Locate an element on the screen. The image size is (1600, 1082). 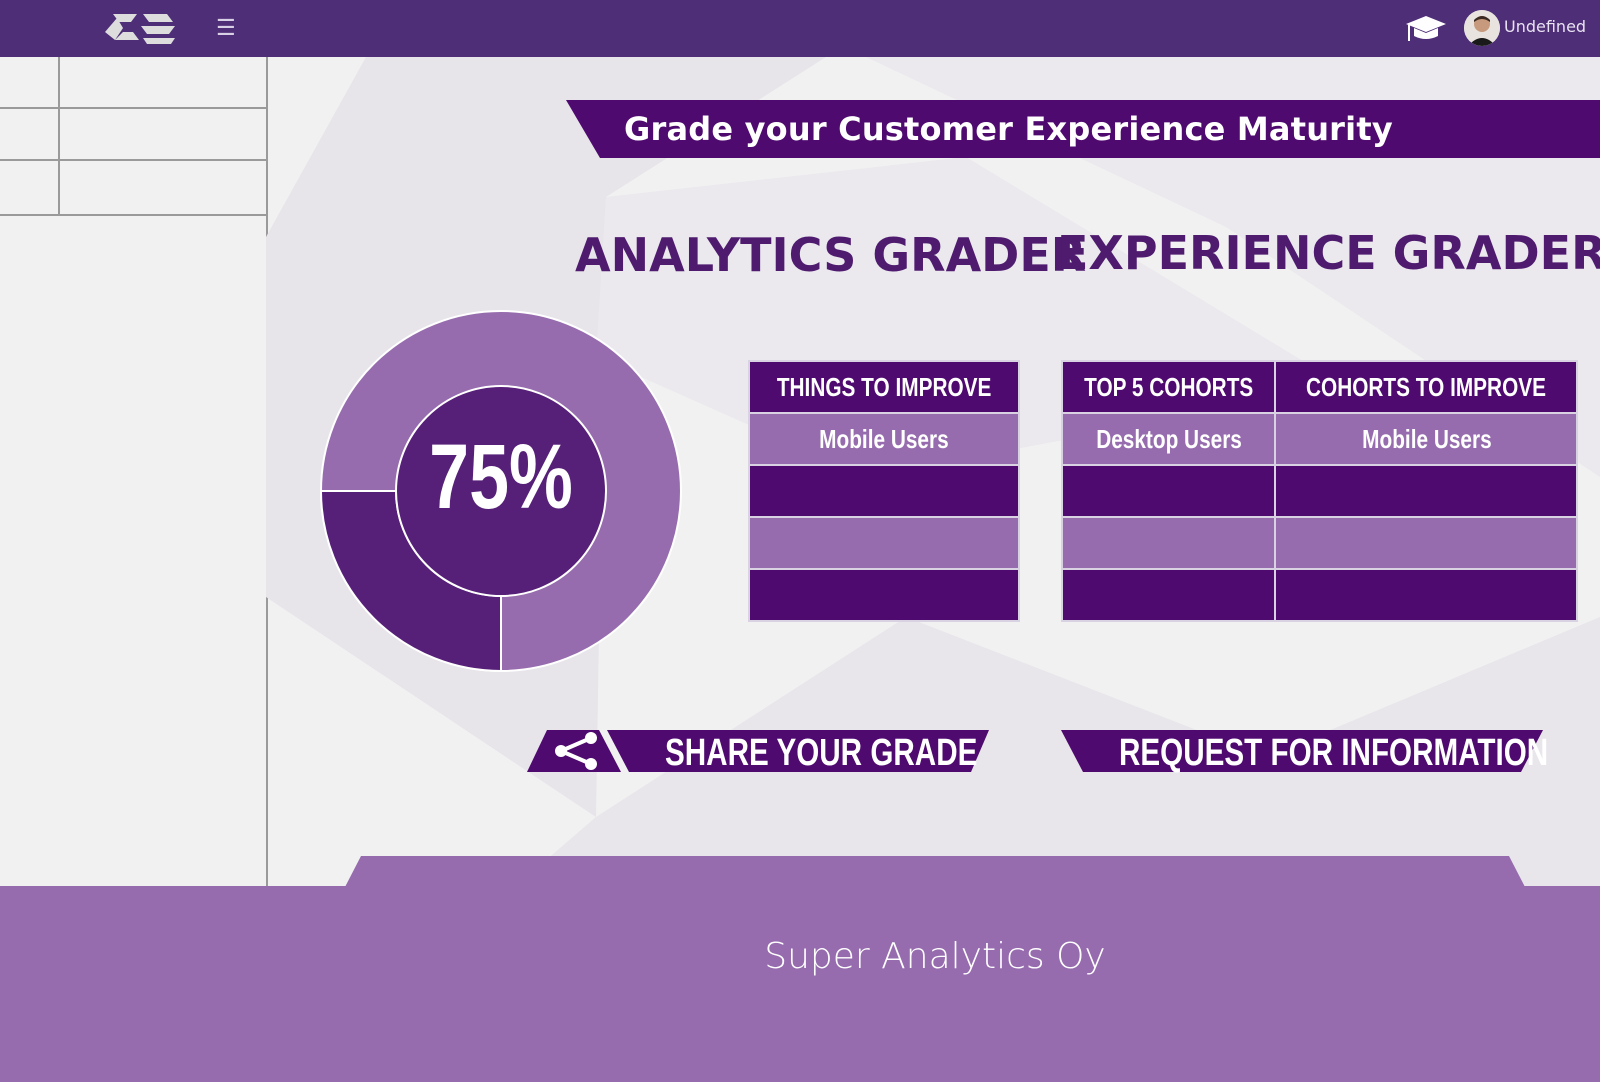
title-banner: Grade your Customer Experience Maturity is located at coordinates (1083, 129).